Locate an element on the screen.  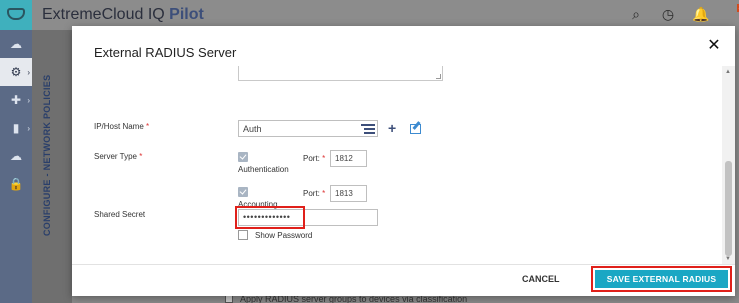
dialog-title: External RADIUS Server is located at coordinates (165, 52).